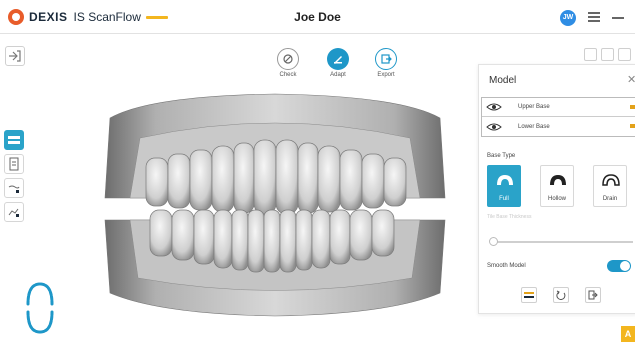  I want to click on exit-icon, so click(15, 56).